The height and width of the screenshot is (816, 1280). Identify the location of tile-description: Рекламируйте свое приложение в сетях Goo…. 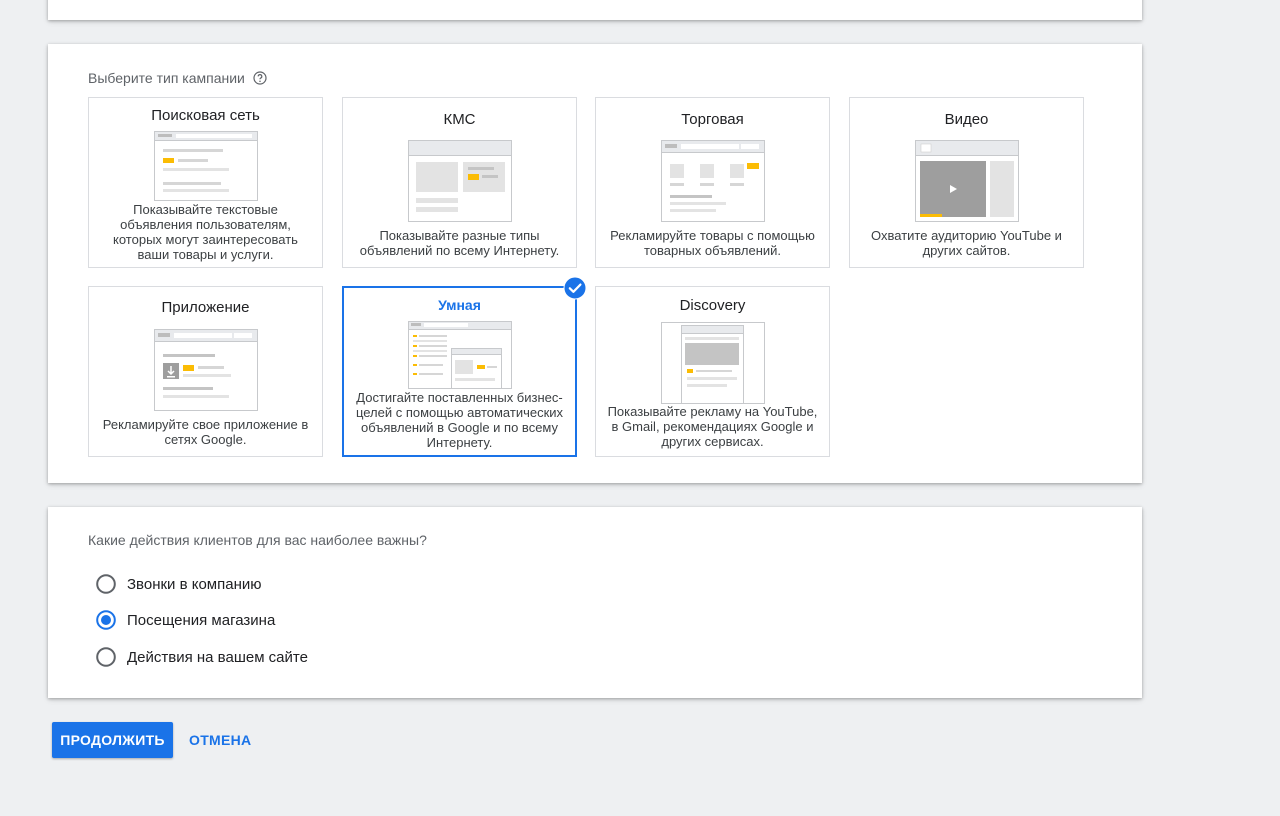
(205, 432).